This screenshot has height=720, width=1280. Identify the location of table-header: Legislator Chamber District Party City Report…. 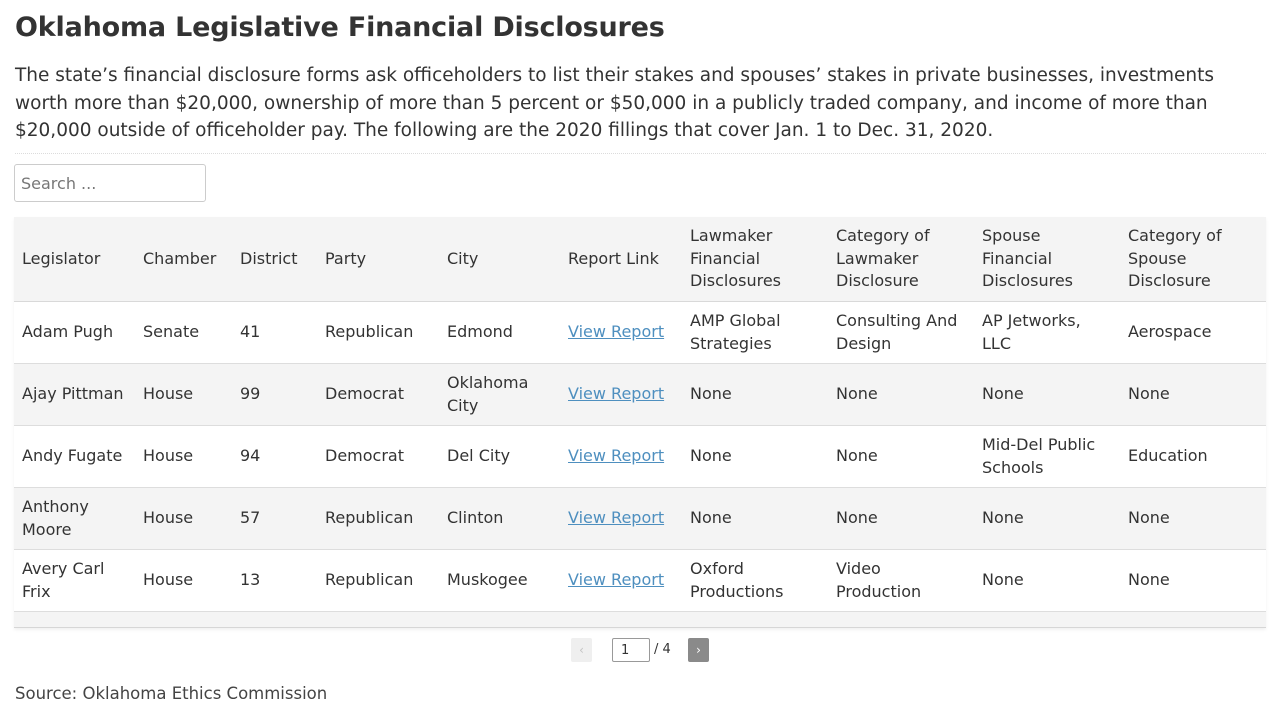
(640, 259).